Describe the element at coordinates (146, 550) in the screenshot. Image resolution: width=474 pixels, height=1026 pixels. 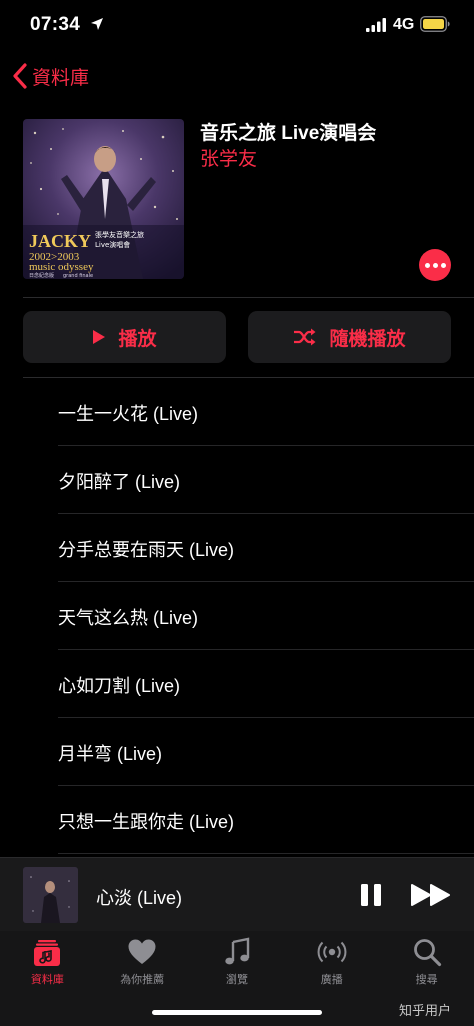
I see `track-title: 分手总要在雨天 (Live)` at that location.